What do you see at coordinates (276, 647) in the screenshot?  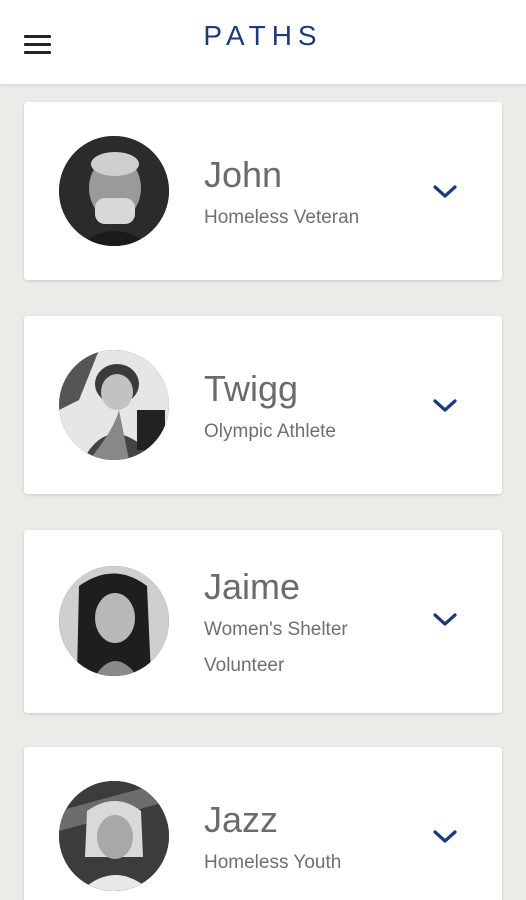 I see `profile-role: Women's Shelter Volunteer` at bounding box center [276, 647].